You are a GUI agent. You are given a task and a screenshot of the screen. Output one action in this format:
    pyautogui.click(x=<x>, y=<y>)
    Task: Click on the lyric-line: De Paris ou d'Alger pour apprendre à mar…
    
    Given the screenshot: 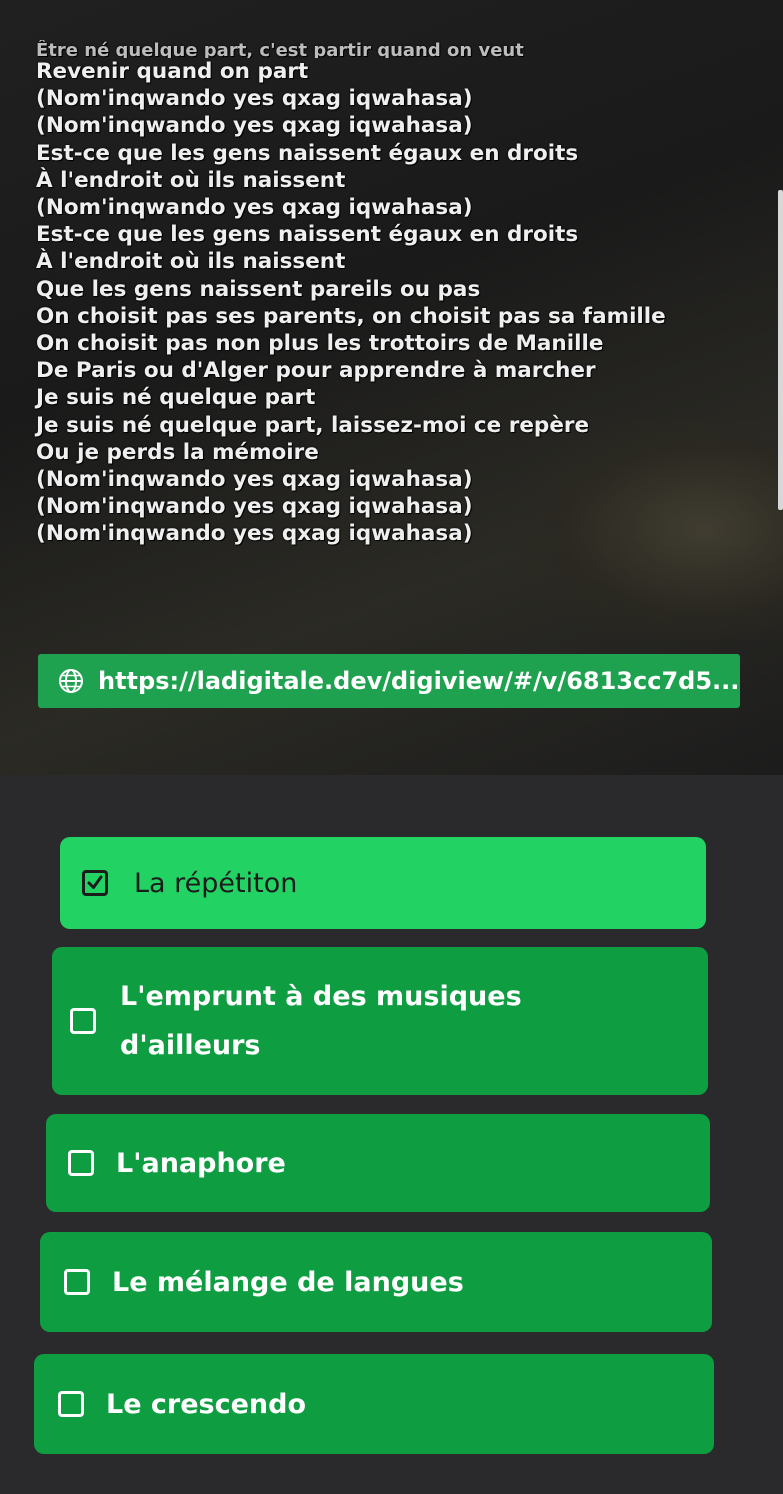 What is the action you would take?
    pyautogui.click(x=316, y=371)
    